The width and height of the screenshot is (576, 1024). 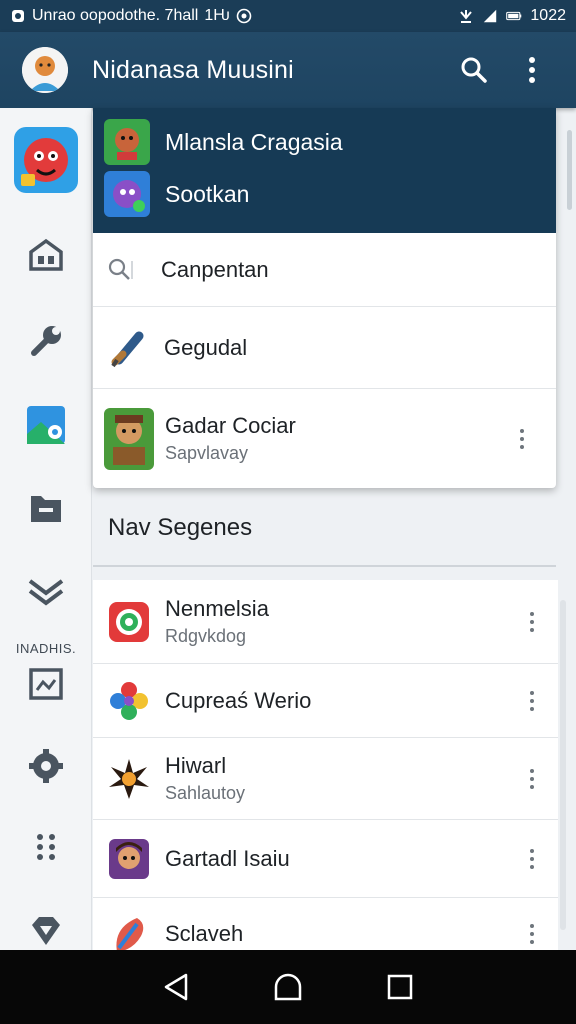 I want to click on battery-icon, so click(x=514, y=16).